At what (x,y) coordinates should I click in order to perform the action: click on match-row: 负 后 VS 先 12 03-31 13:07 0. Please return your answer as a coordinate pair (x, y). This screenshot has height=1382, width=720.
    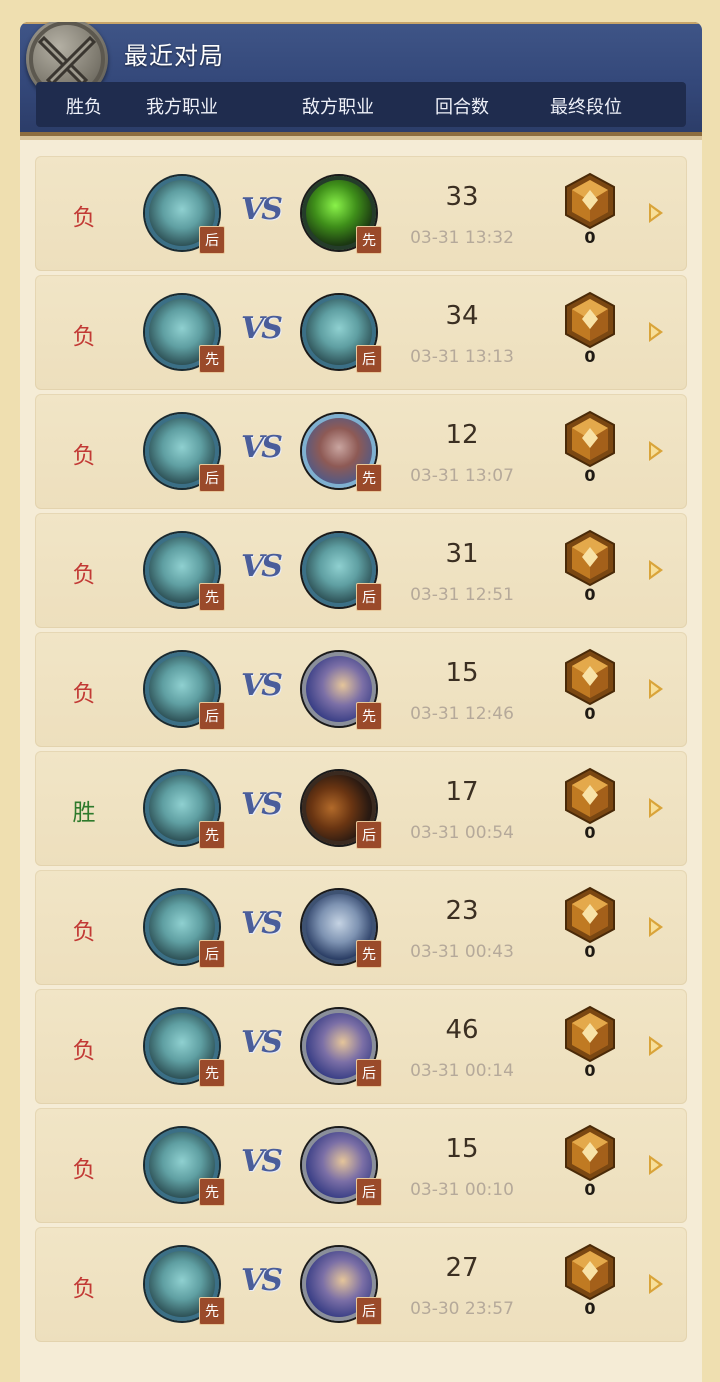
    Looking at the image, I should click on (361, 451).